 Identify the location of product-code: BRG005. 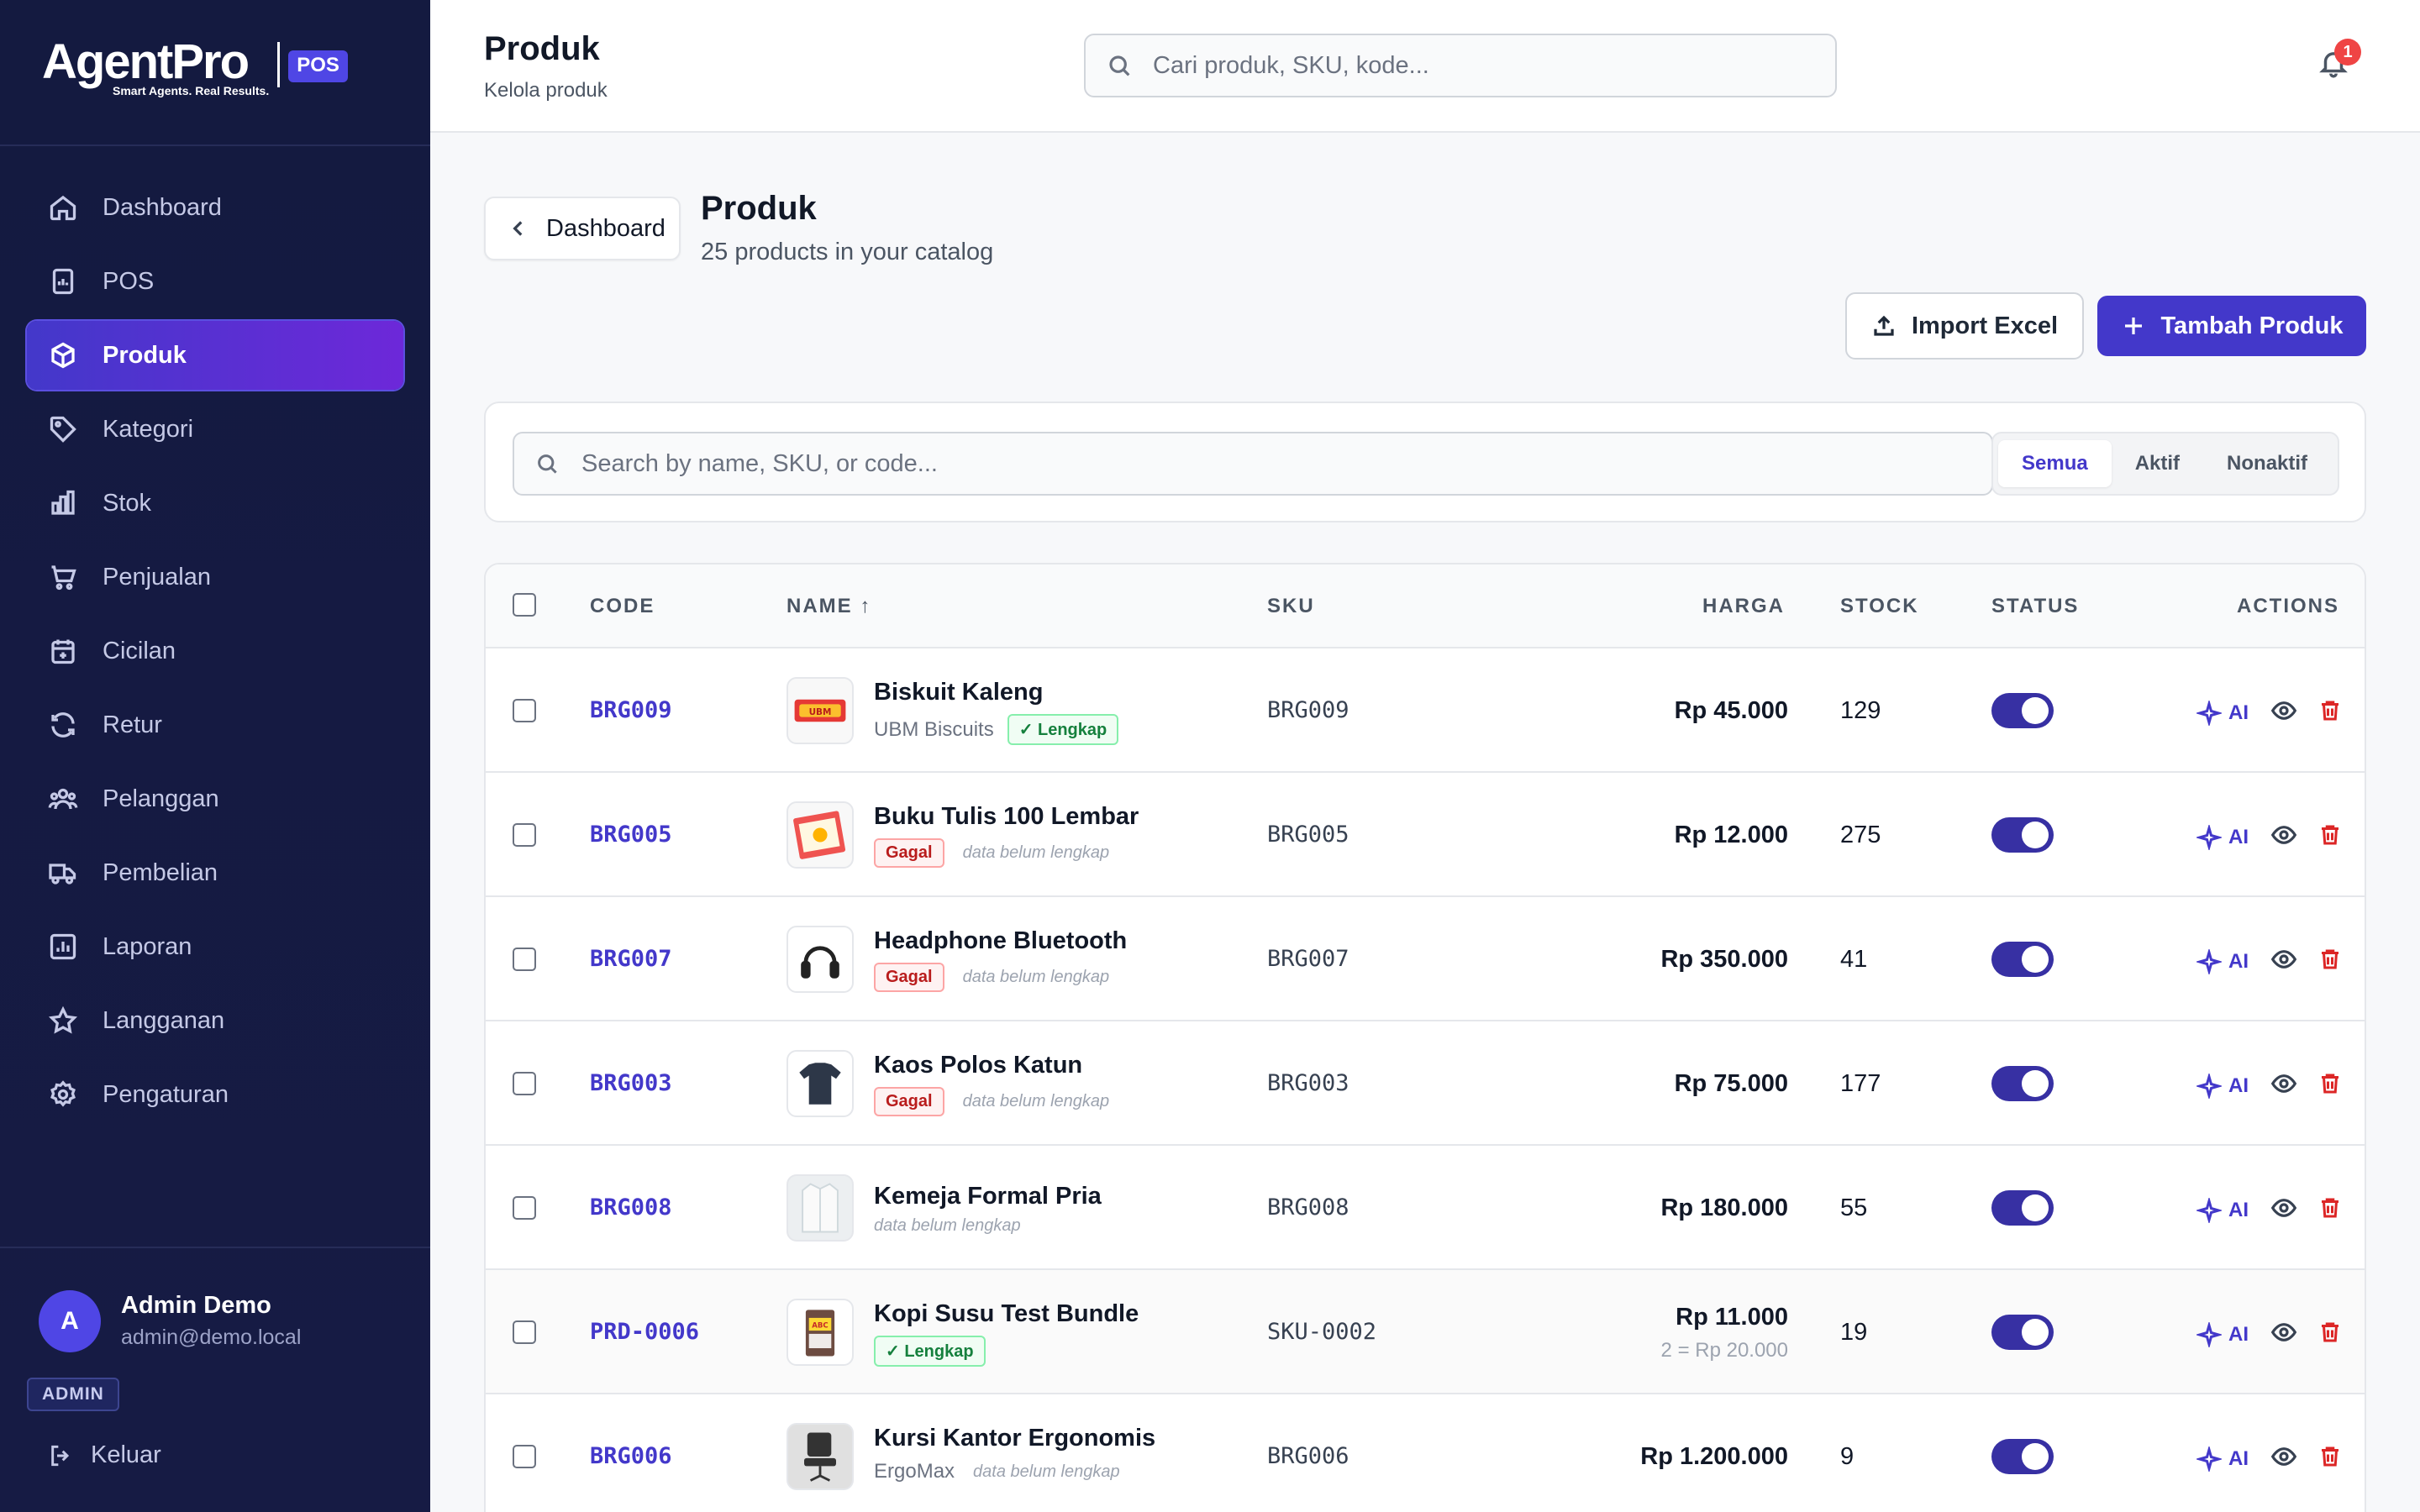
(631, 835).